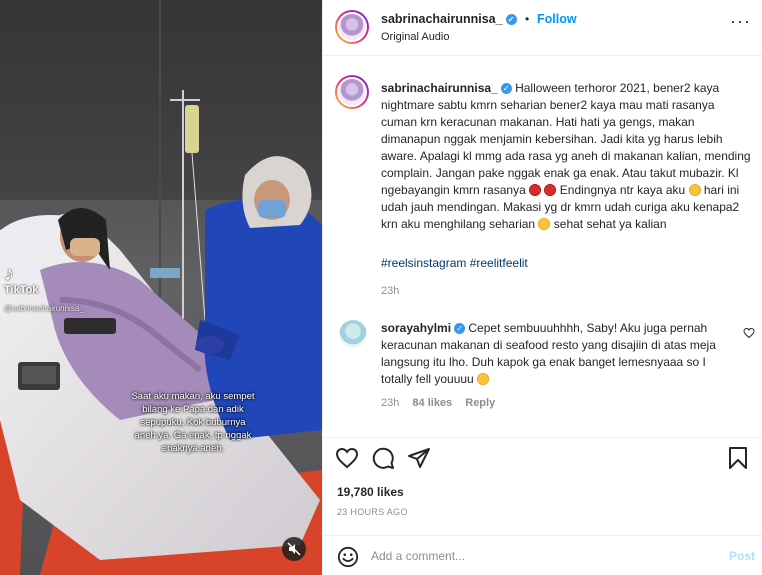 The image size is (762, 575). I want to click on tiktok-label: TikTok, so click(21, 290).